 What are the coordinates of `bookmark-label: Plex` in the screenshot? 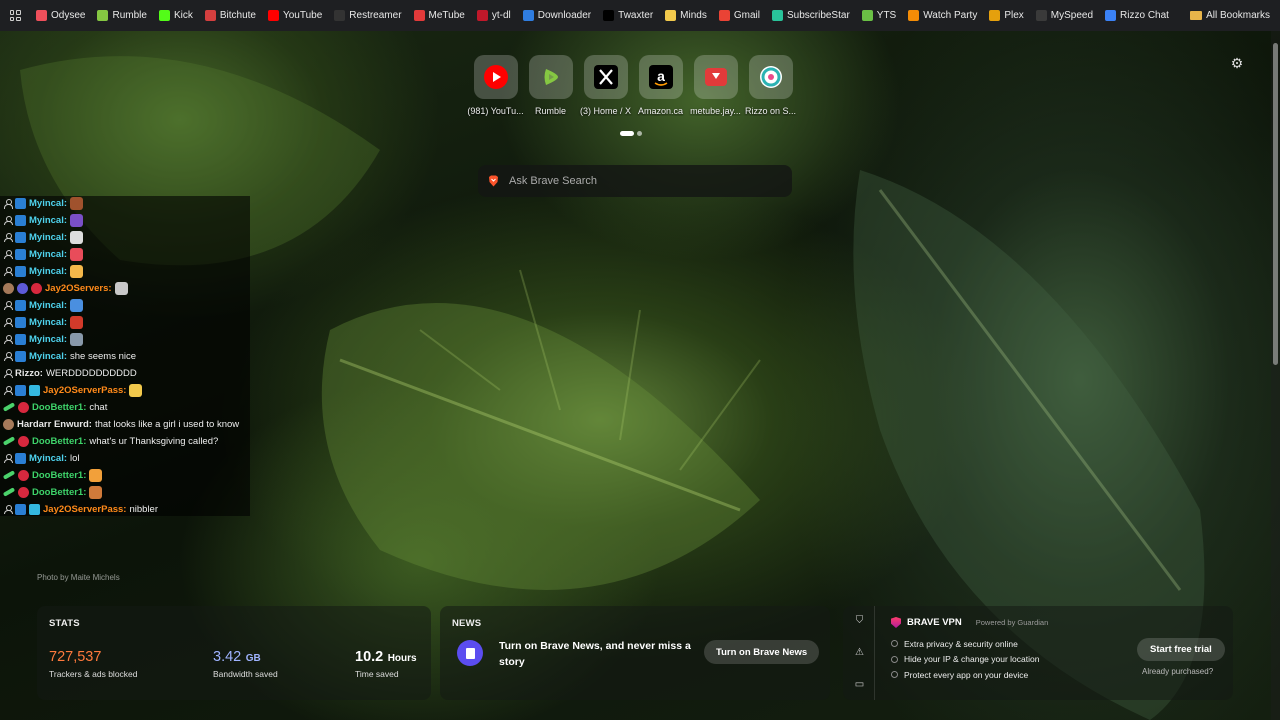 It's located at (1014, 15).